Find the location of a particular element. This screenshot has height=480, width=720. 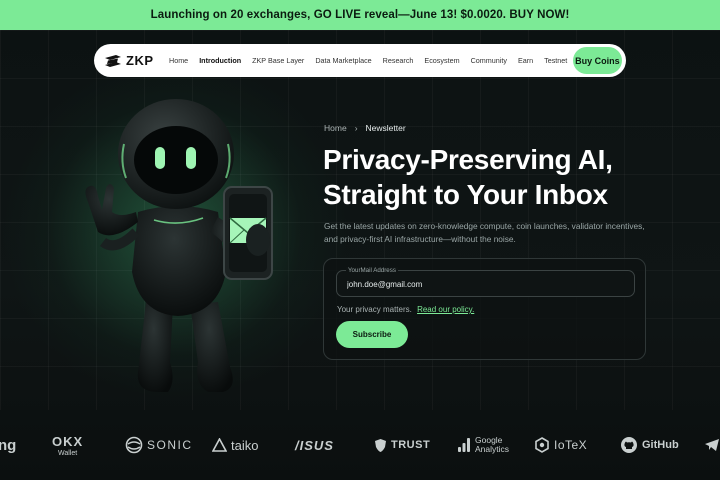

partner-sonic: SONIC is located at coordinates (159, 445).